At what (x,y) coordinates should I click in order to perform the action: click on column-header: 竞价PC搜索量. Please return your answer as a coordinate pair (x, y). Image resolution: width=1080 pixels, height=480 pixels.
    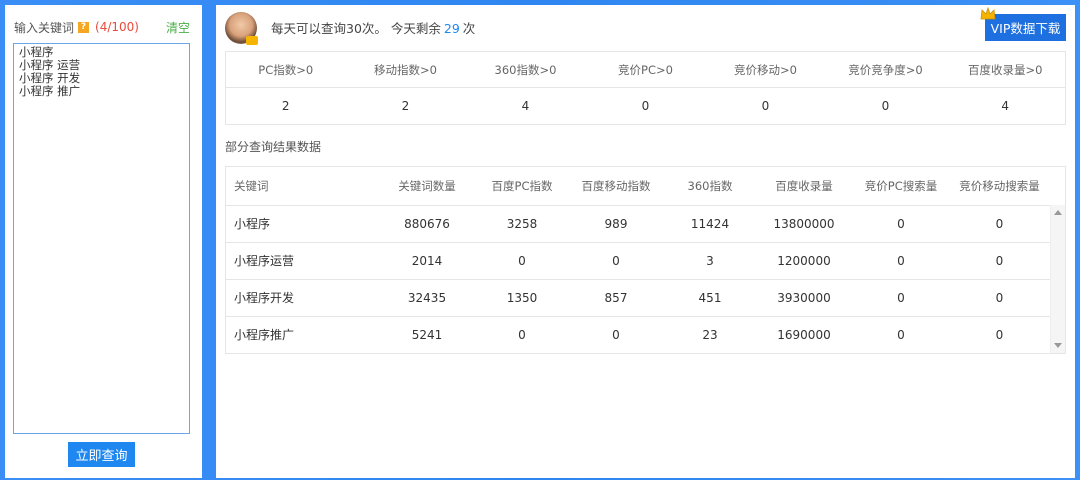
    Looking at the image, I should click on (901, 186).